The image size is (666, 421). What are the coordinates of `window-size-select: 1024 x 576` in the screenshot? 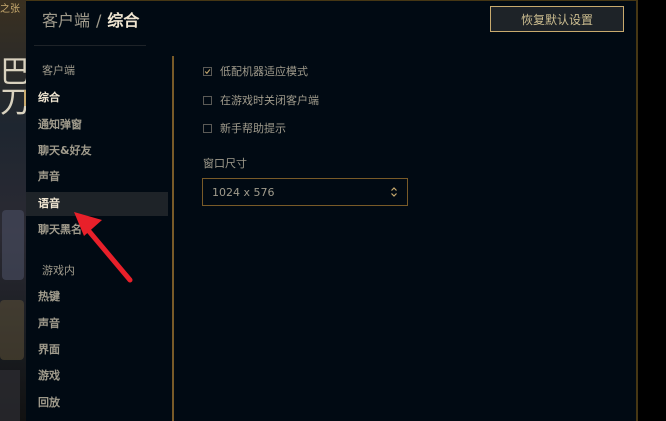 It's located at (305, 192).